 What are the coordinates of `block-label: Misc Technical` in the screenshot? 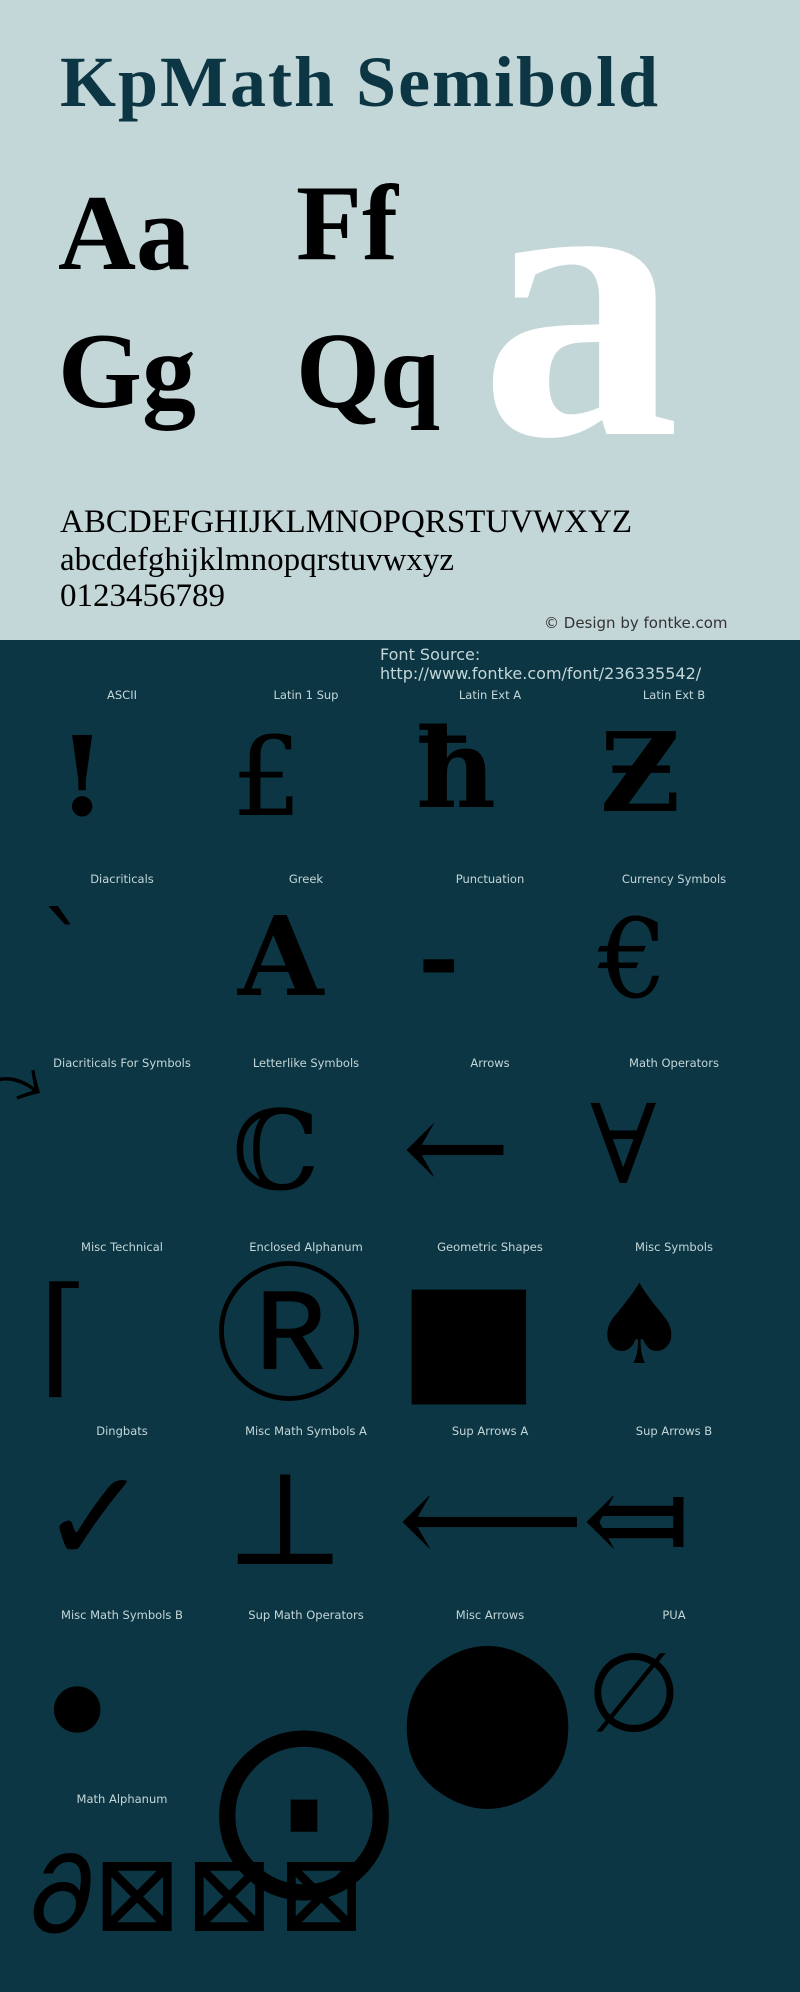 It's located at (122, 1247).